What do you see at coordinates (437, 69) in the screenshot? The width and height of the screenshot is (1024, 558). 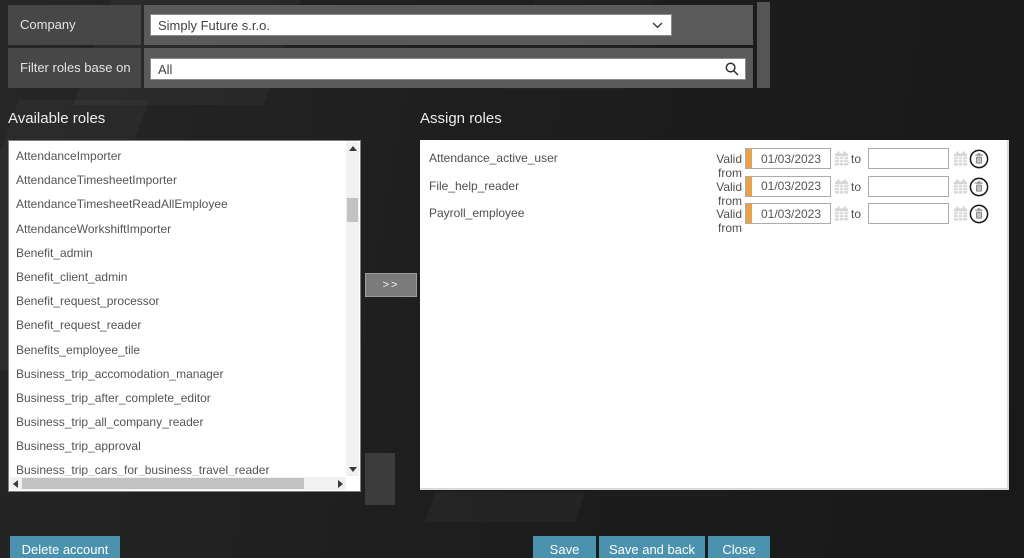 I see `role-filter-input` at bounding box center [437, 69].